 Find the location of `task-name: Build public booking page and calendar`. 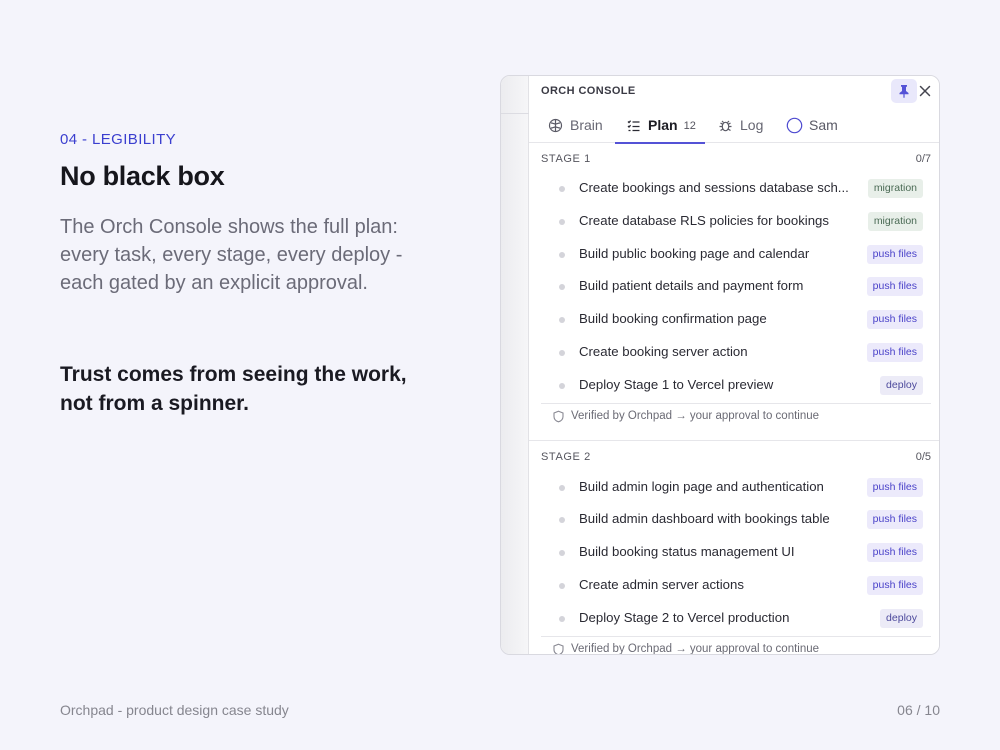

task-name: Build public booking page and calendar is located at coordinates (694, 253).